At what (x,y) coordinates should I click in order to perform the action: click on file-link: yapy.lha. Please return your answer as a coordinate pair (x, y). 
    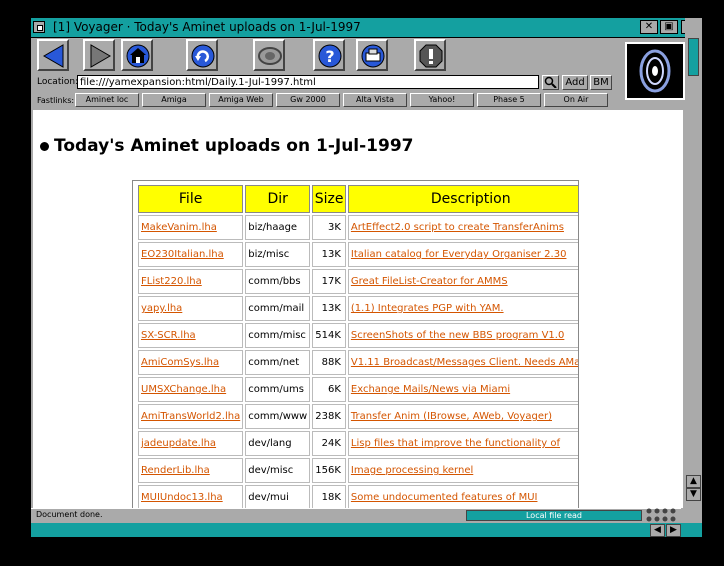
    Looking at the image, I should click on (191, 308).